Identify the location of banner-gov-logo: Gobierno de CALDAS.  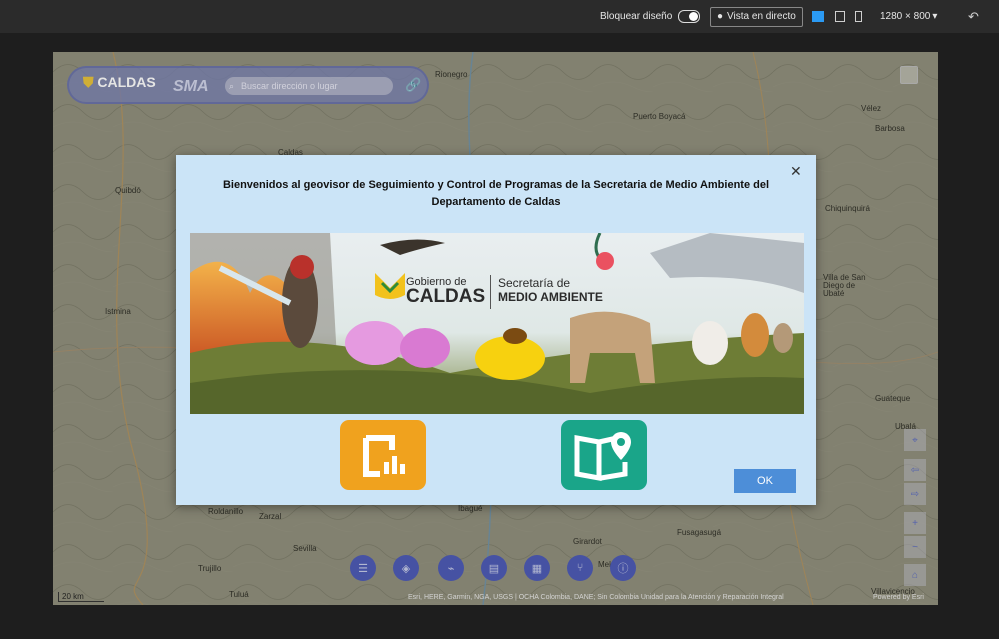
(445, 291).